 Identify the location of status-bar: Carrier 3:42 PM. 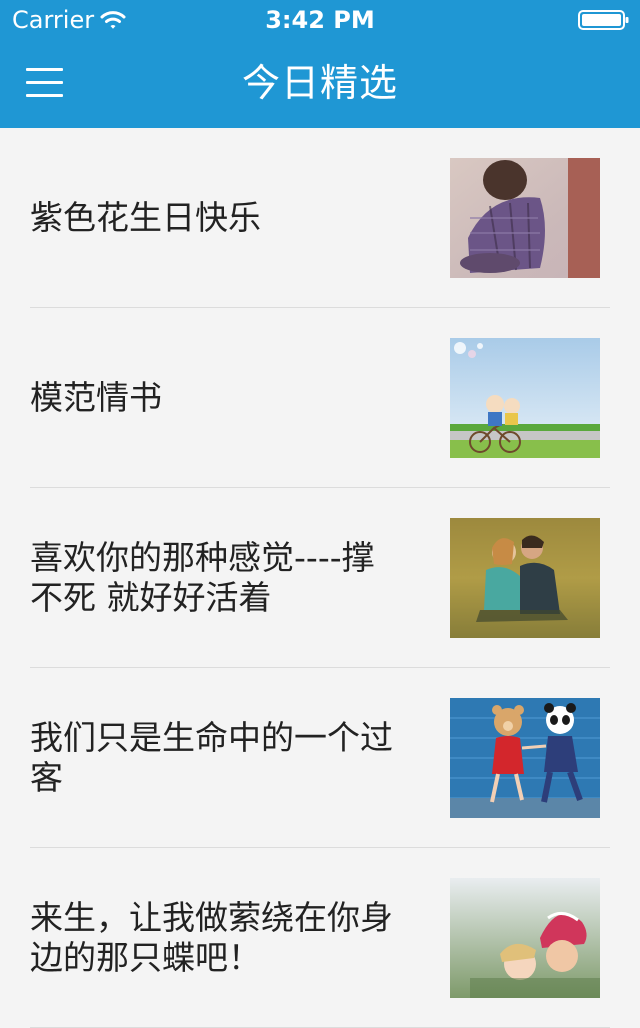
(320, 20).